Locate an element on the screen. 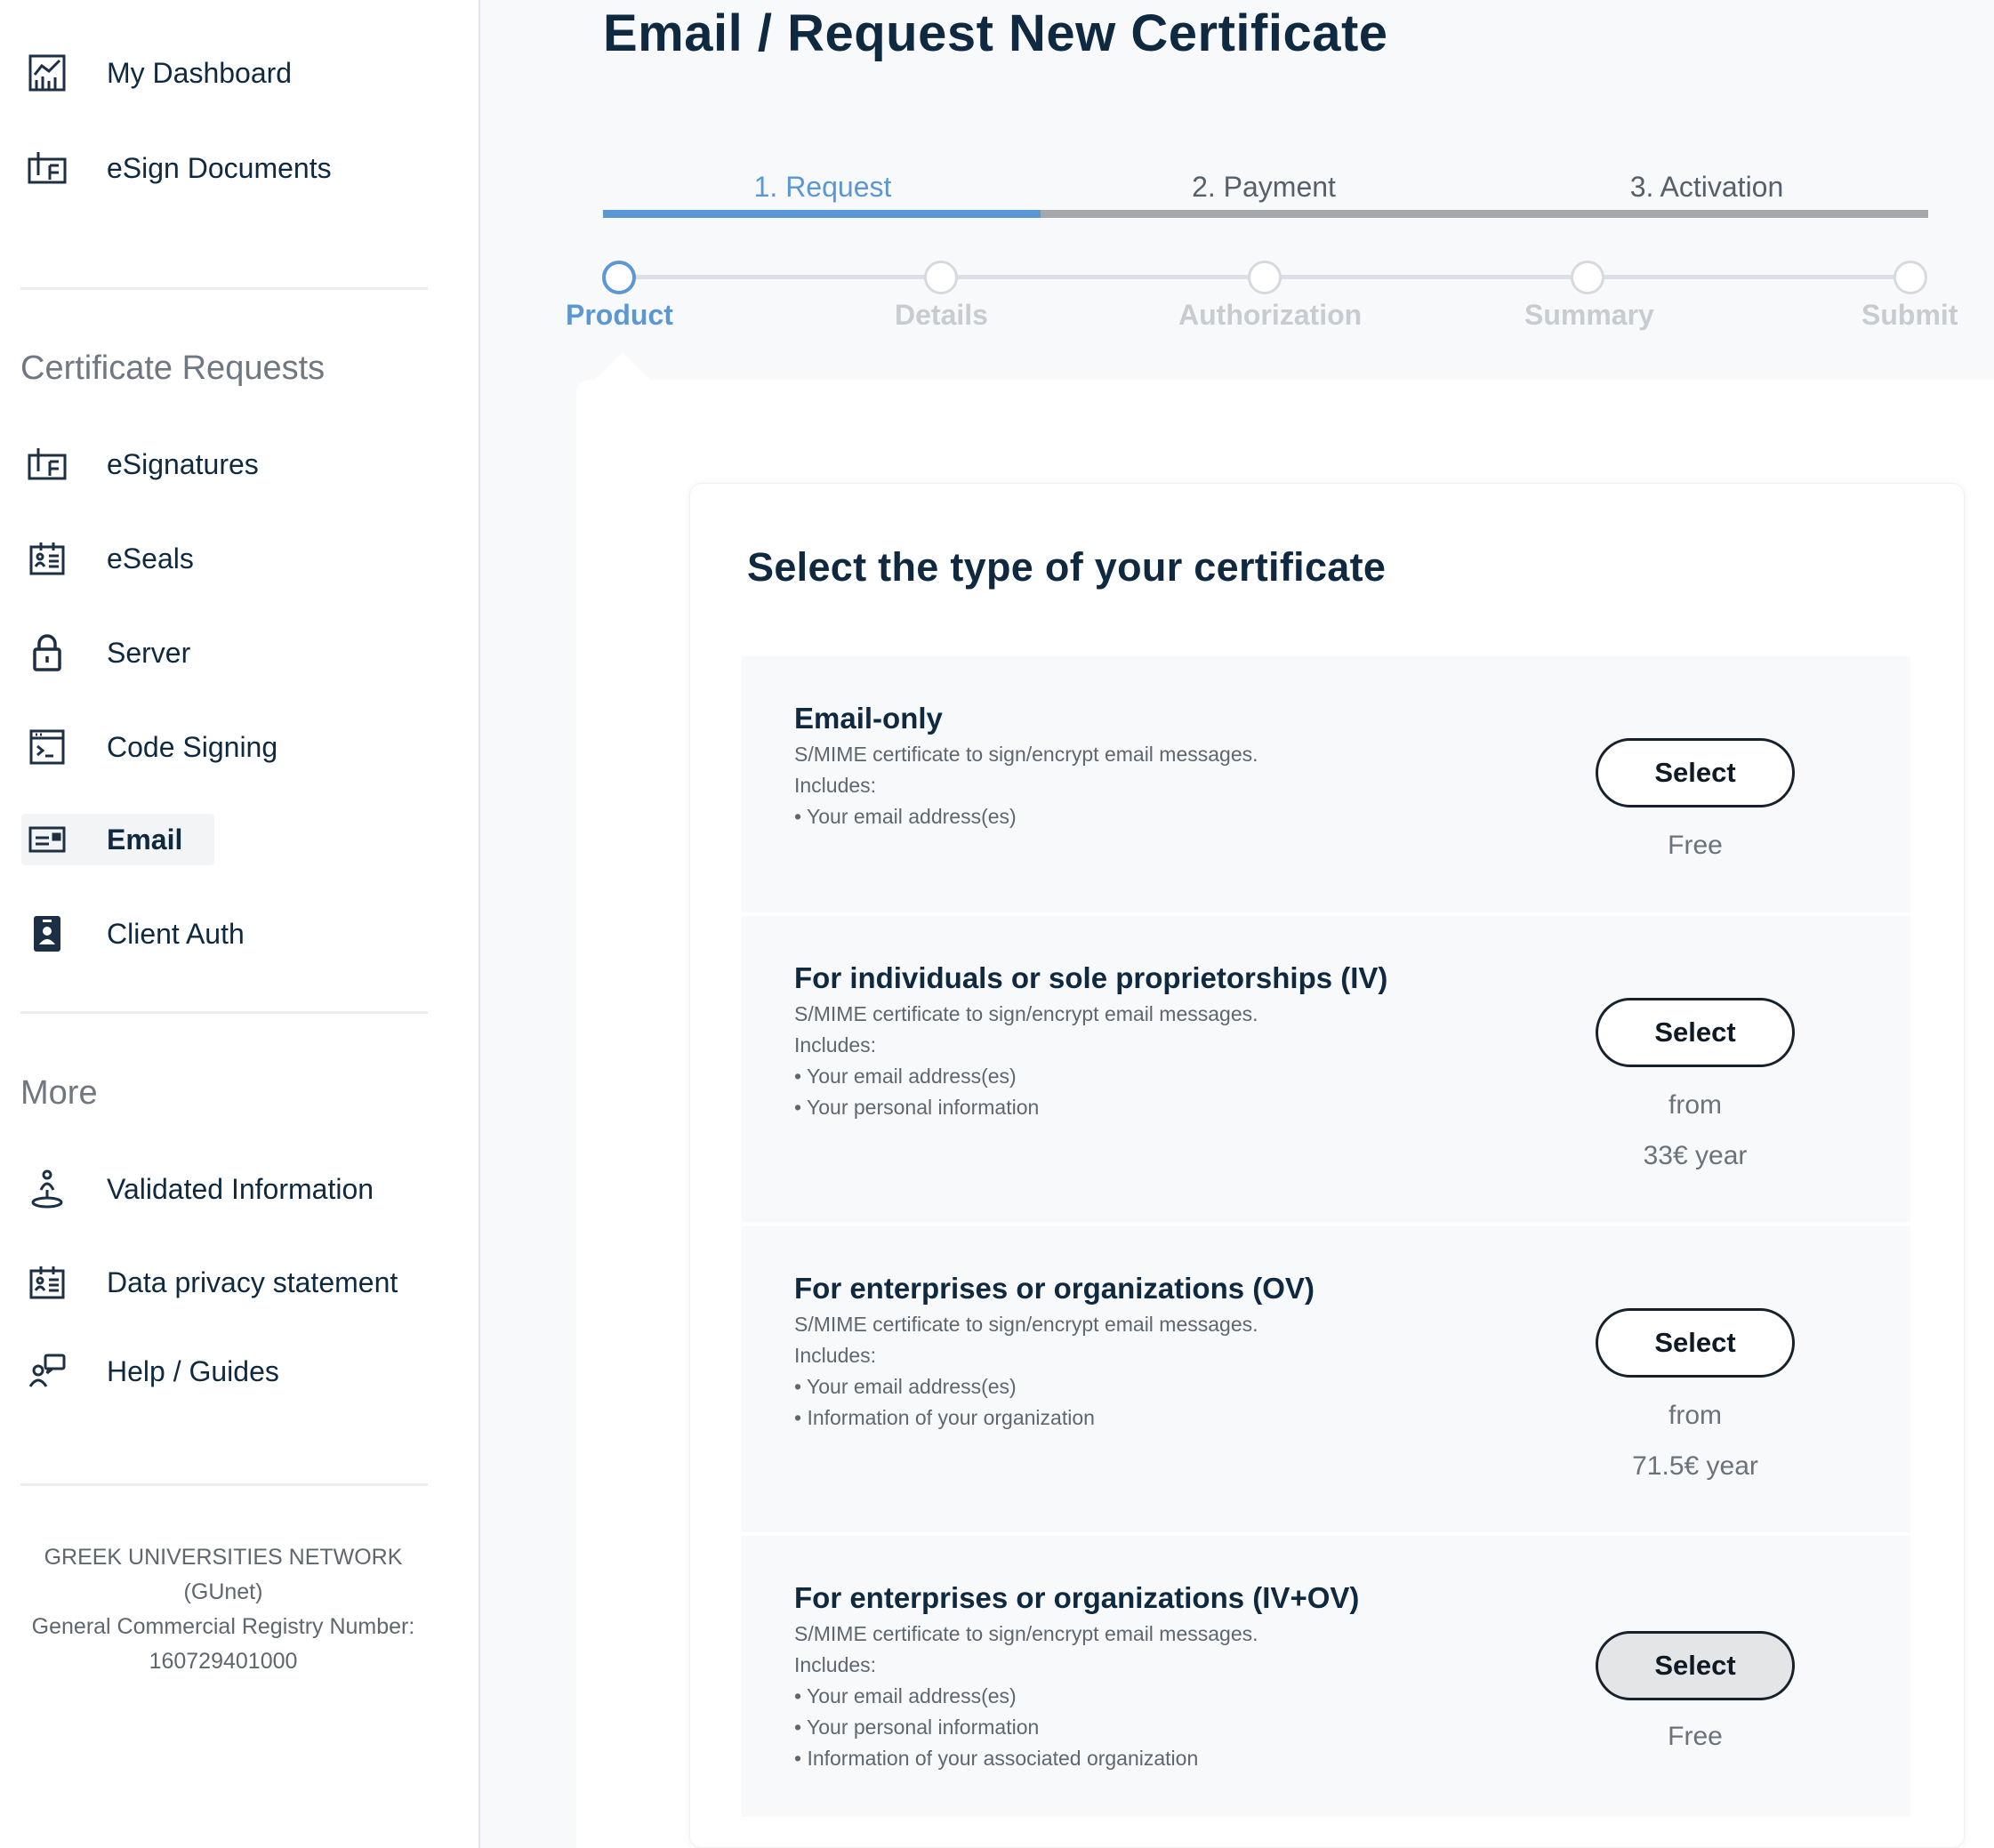 This screenshot has height=1848, width=1994. option-price: 71.5€ year is located at coordinates (1695, 1466).